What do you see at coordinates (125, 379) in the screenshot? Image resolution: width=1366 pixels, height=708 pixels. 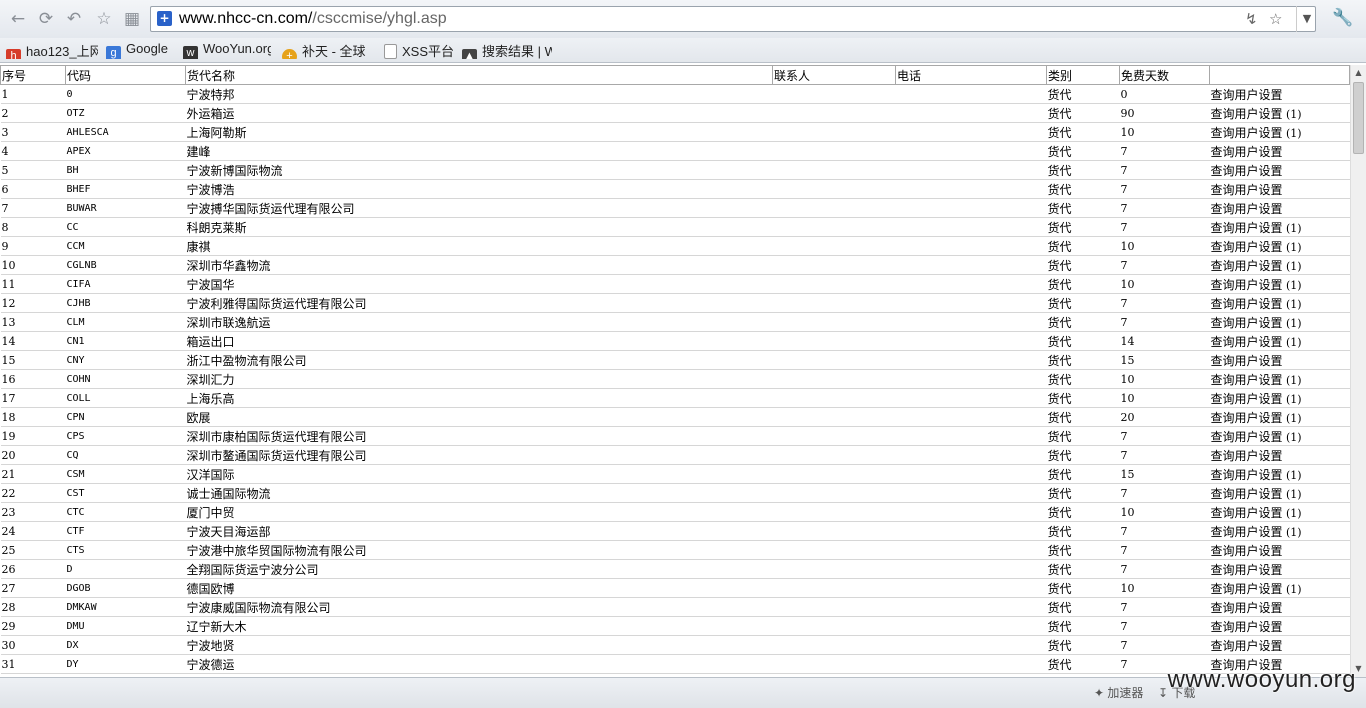 I see `cell-code: COHN` at bounding box center [125, 379].